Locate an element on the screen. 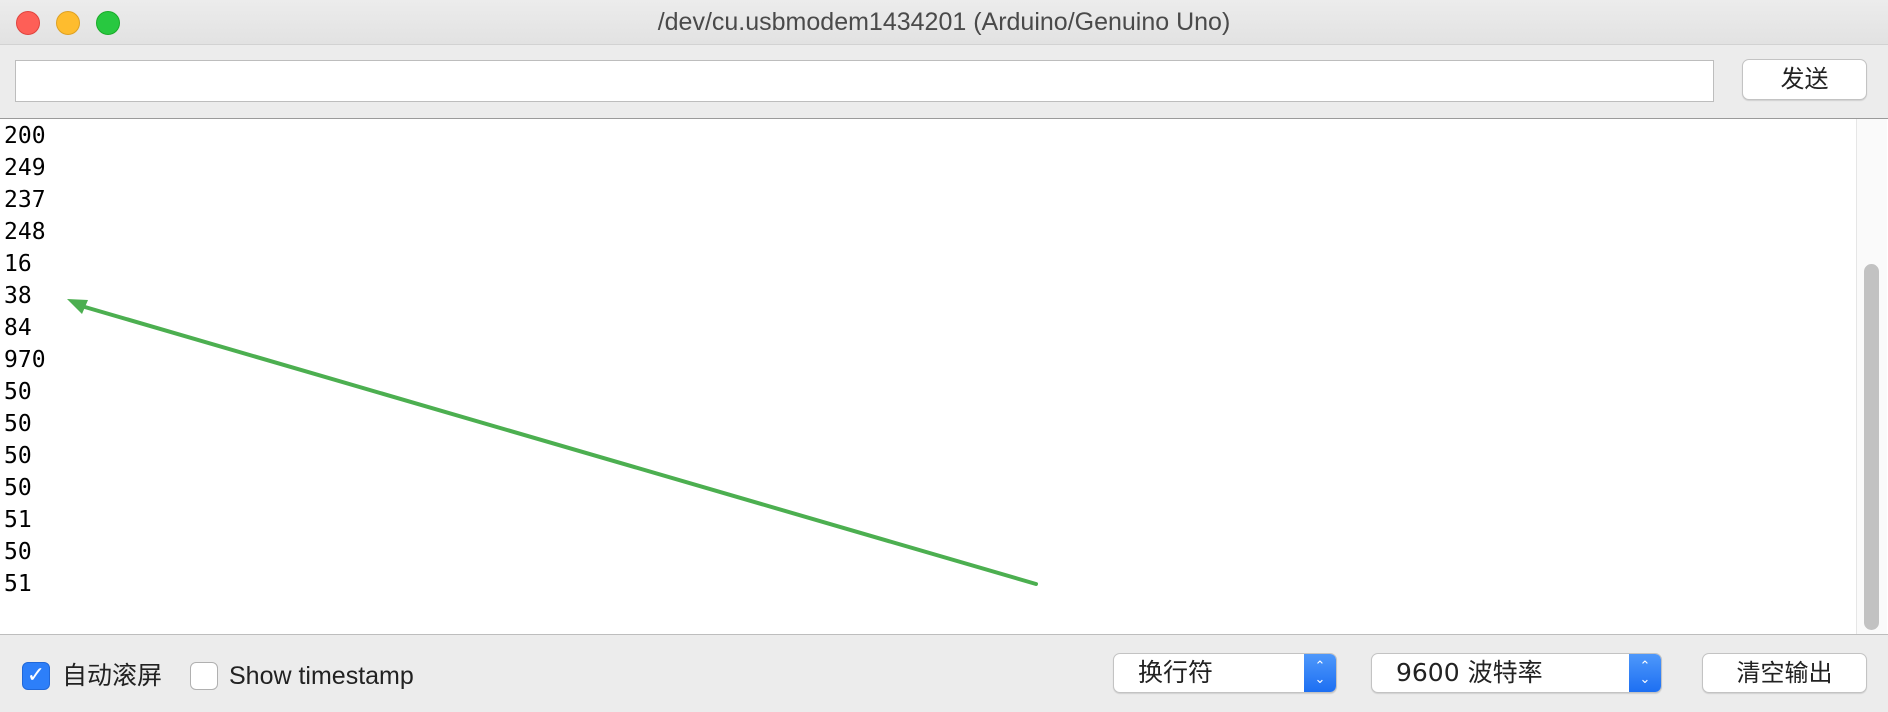 Image resolution: width=1888 pixels, height=712 pixels. scrollbar-thumb is located at coordinates (1871, 447).